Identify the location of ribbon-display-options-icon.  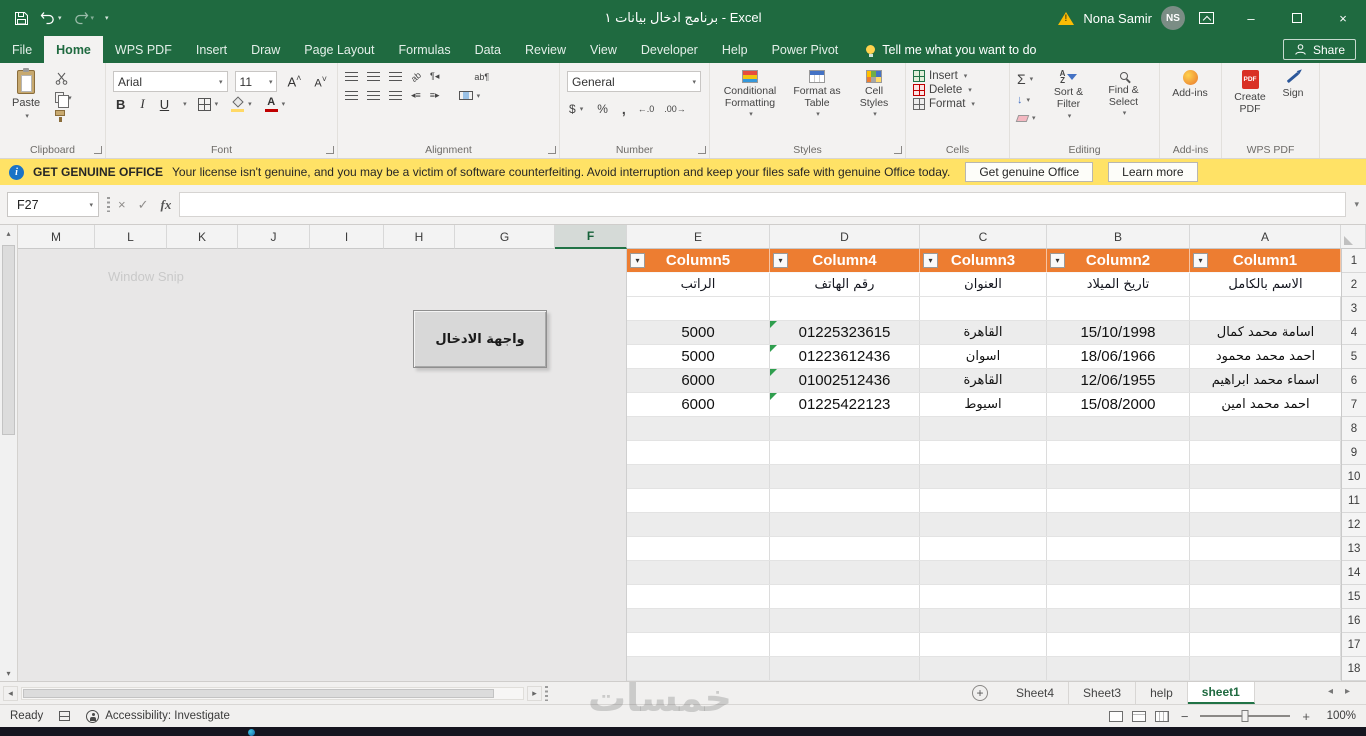
(1206, 18).